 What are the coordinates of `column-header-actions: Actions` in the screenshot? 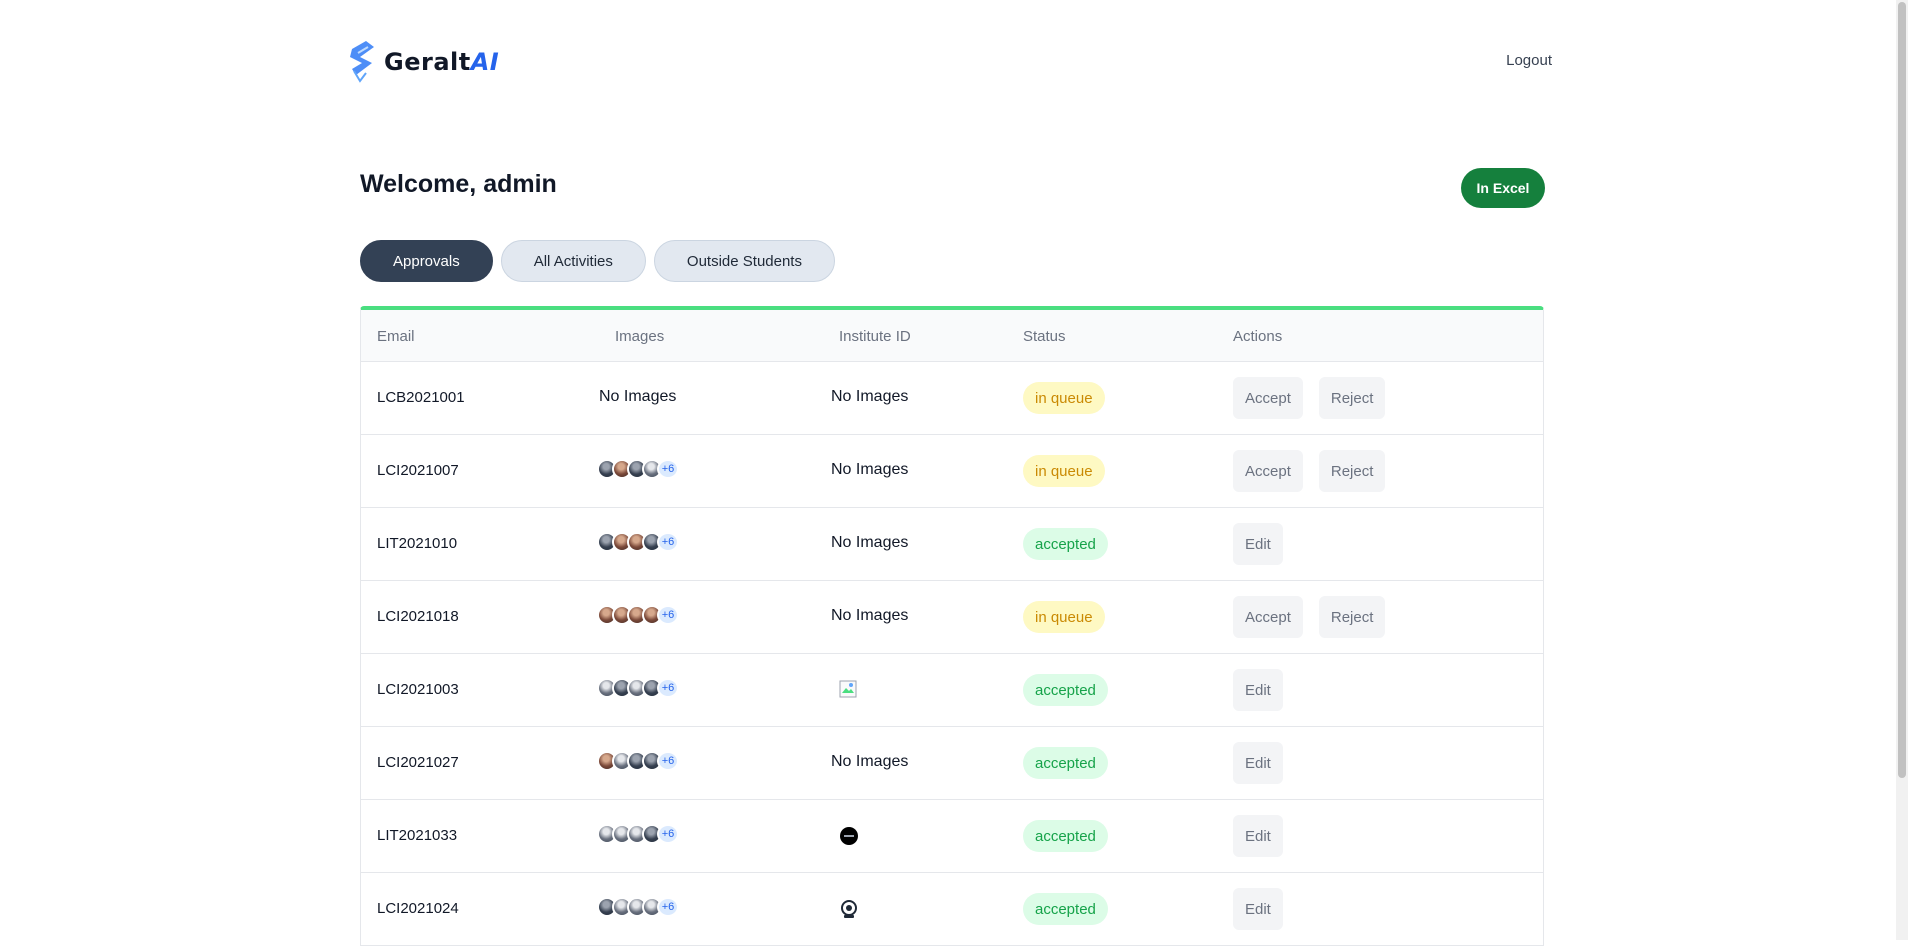 It's located at (1258, 336).